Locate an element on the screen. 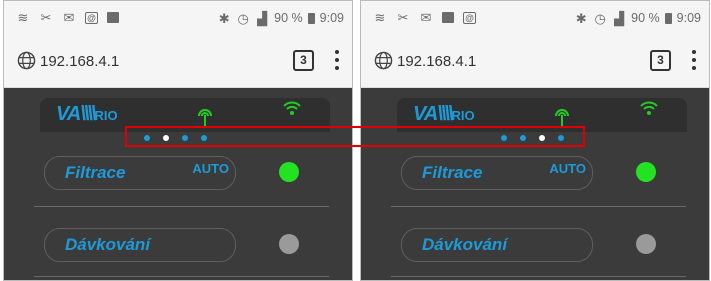 The height and width of the screenshot is (281, 711). highlight-annotation is located at coordinates (355, 136).